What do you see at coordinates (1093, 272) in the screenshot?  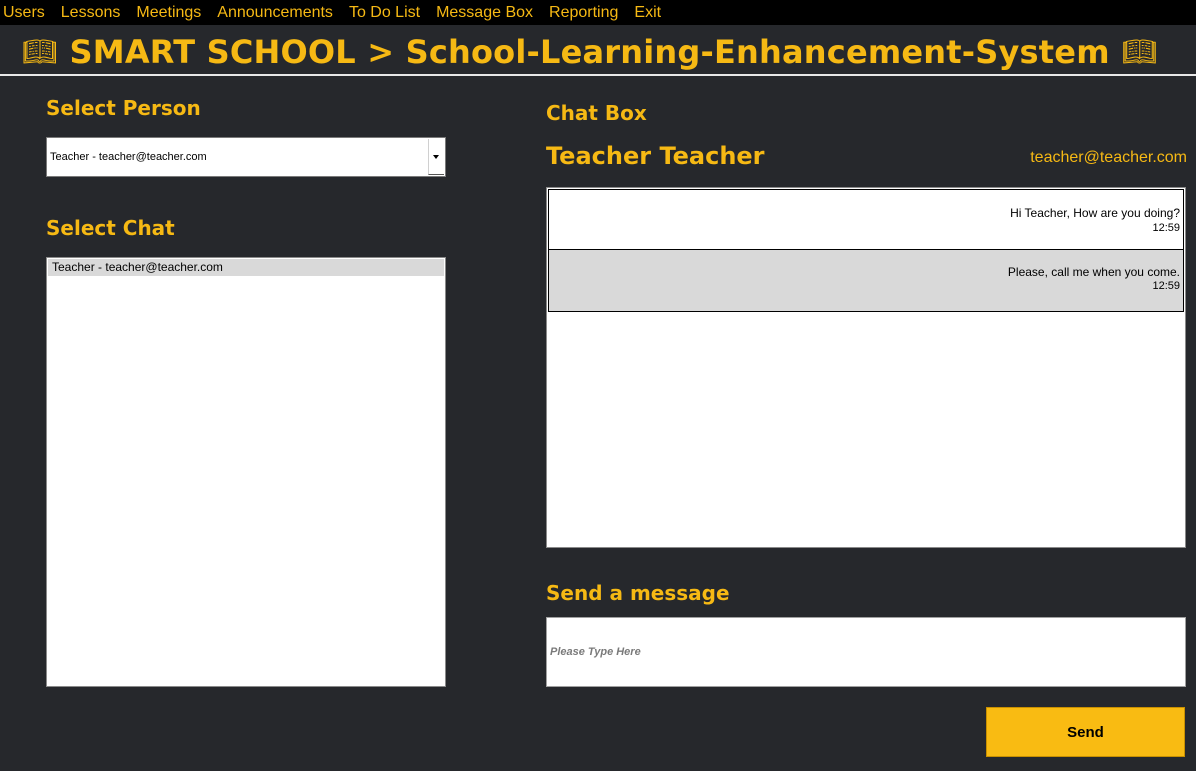 I see `message-text: Please, call me when you come.` at bounding box center [1093, 272].